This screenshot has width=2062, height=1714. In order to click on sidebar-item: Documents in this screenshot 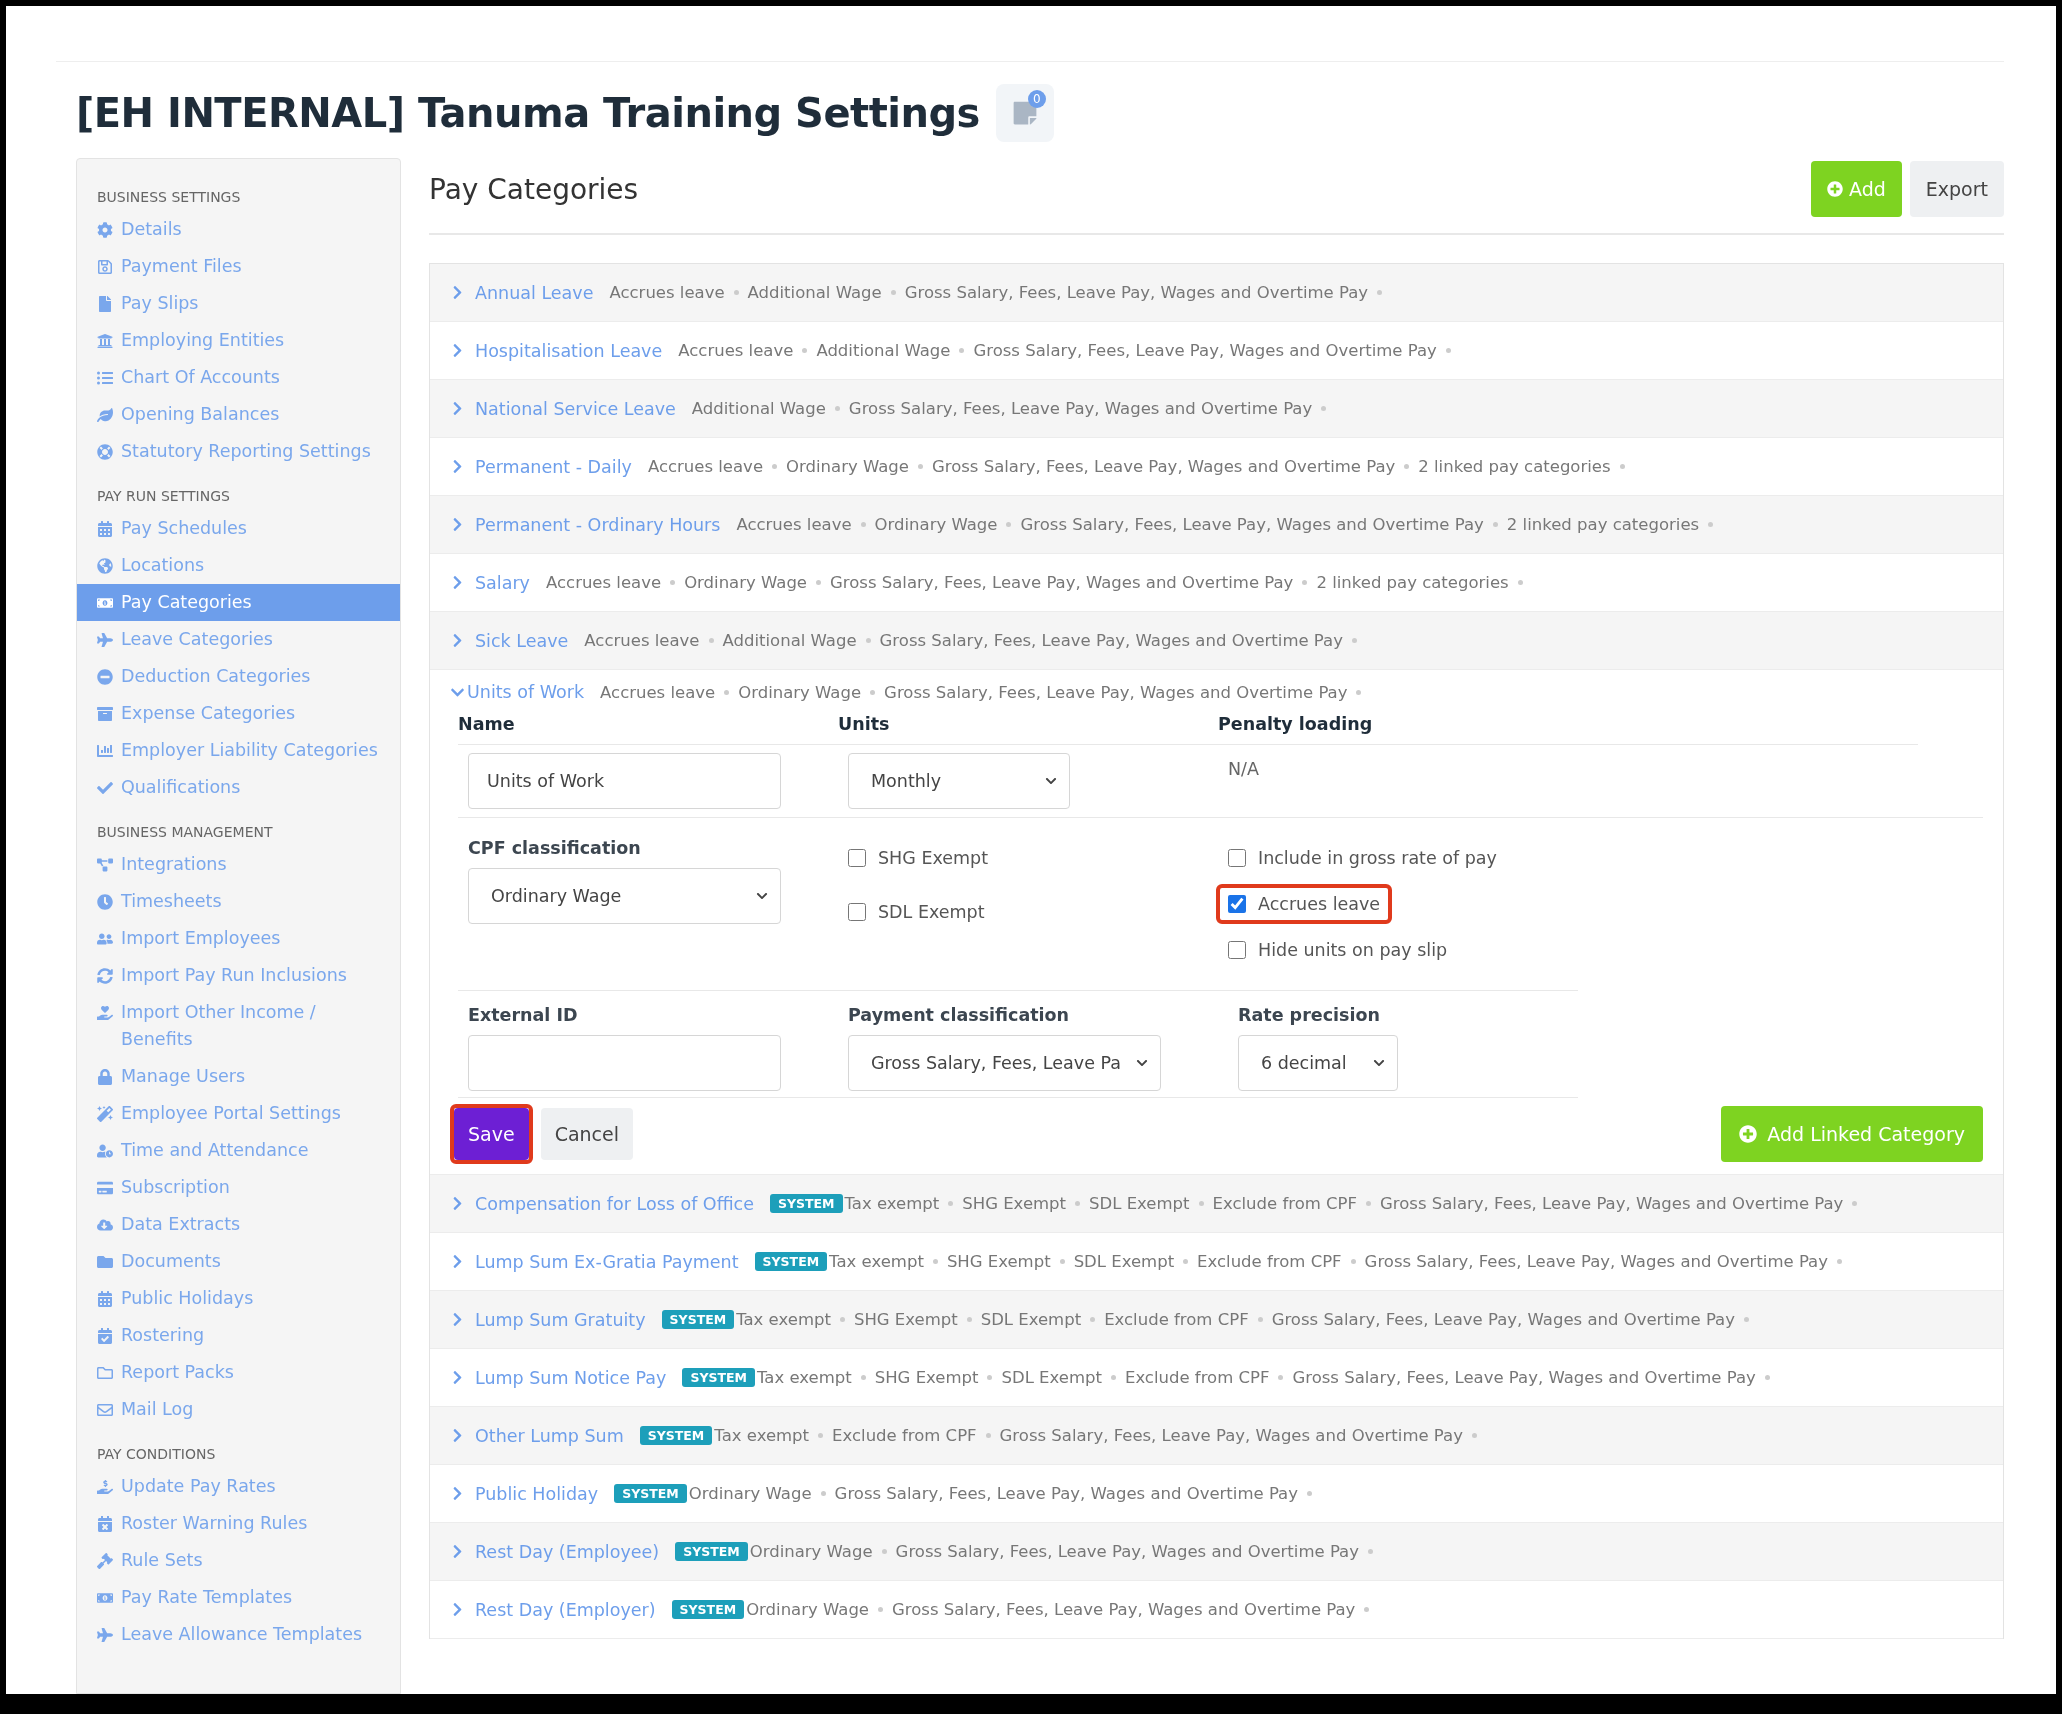, I will do `click(238, 1261)`.